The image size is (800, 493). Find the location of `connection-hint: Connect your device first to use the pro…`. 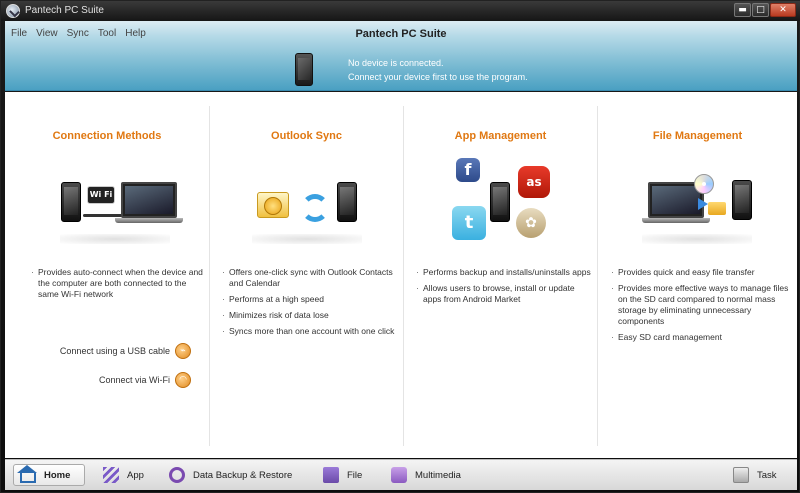

connection-hint: Connect your device first to use the pro… is located at coordinates (438, 77).